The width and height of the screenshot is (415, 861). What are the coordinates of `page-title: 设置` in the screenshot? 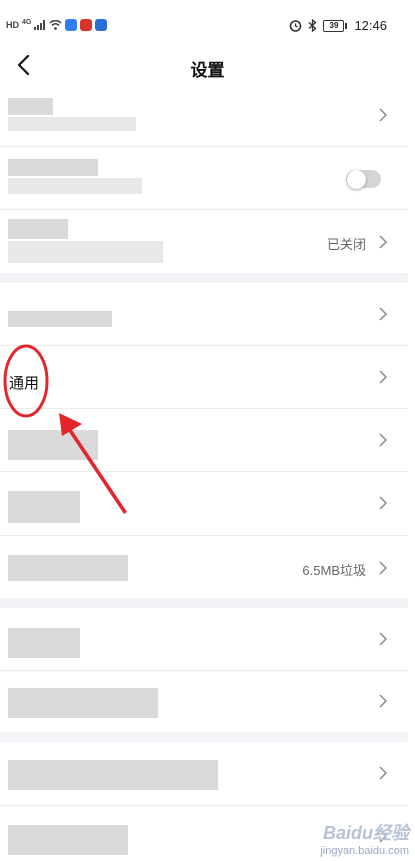 It's located at (207, 70).